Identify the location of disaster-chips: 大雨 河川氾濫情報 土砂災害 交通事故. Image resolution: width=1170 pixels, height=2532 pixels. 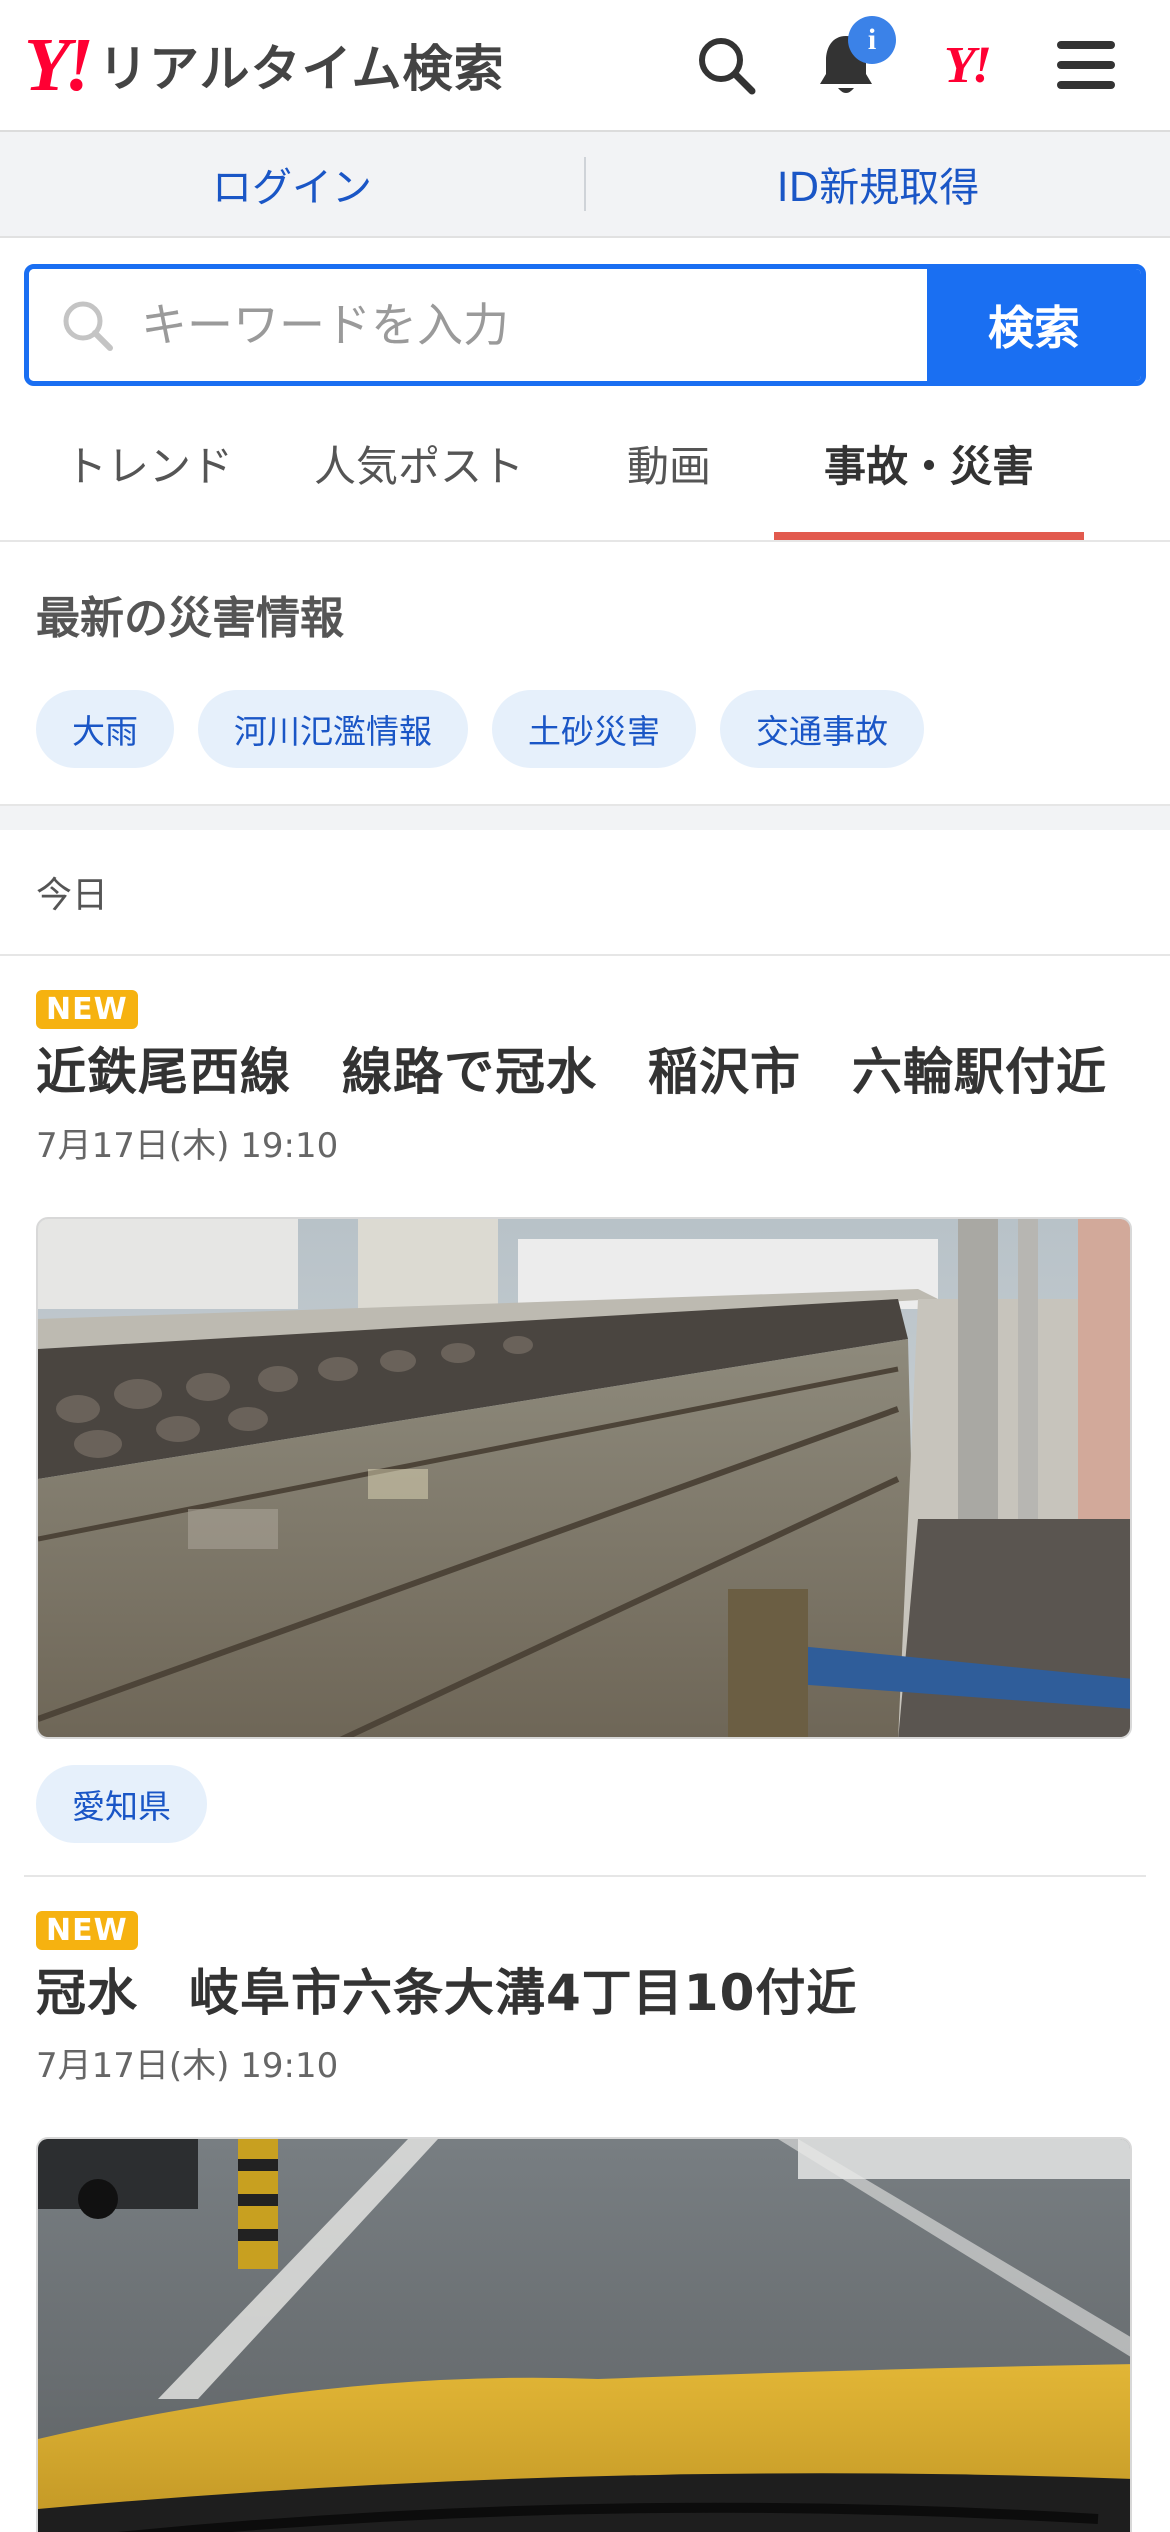
(585, 729).